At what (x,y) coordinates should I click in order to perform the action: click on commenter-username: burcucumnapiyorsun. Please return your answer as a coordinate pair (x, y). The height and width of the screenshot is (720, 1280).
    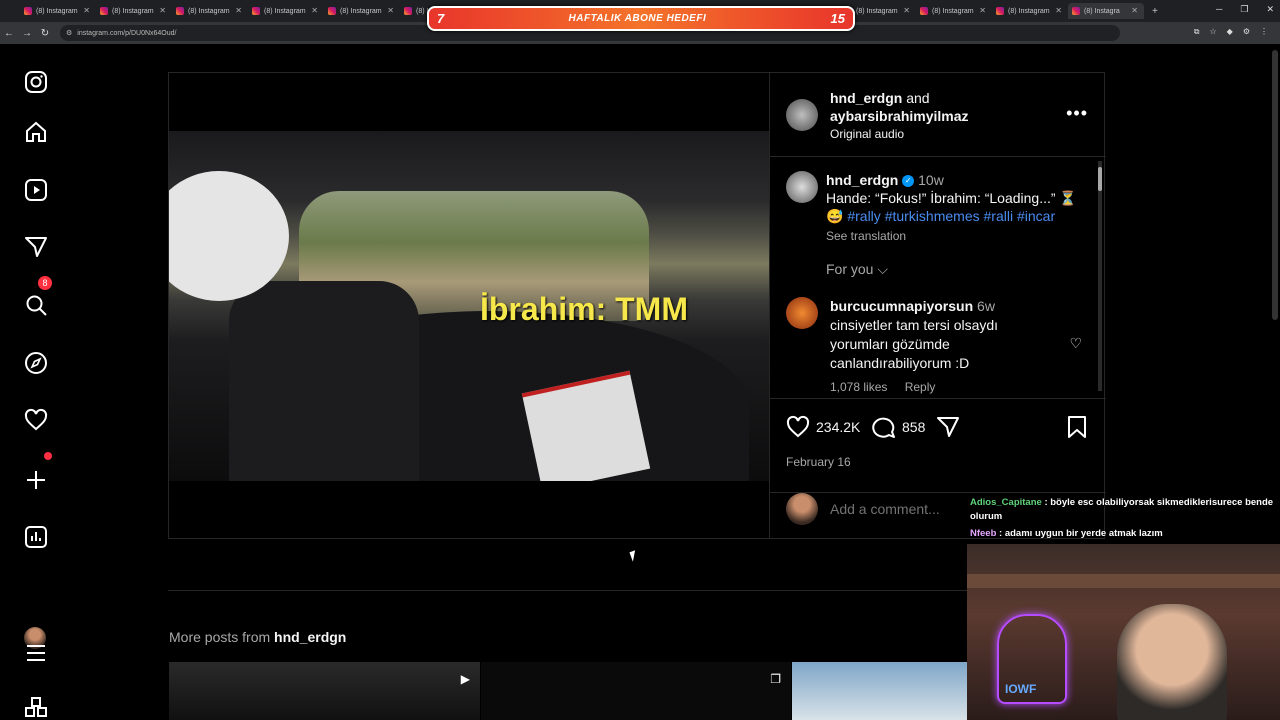
    Looking at the image, I should click on (901, 306).